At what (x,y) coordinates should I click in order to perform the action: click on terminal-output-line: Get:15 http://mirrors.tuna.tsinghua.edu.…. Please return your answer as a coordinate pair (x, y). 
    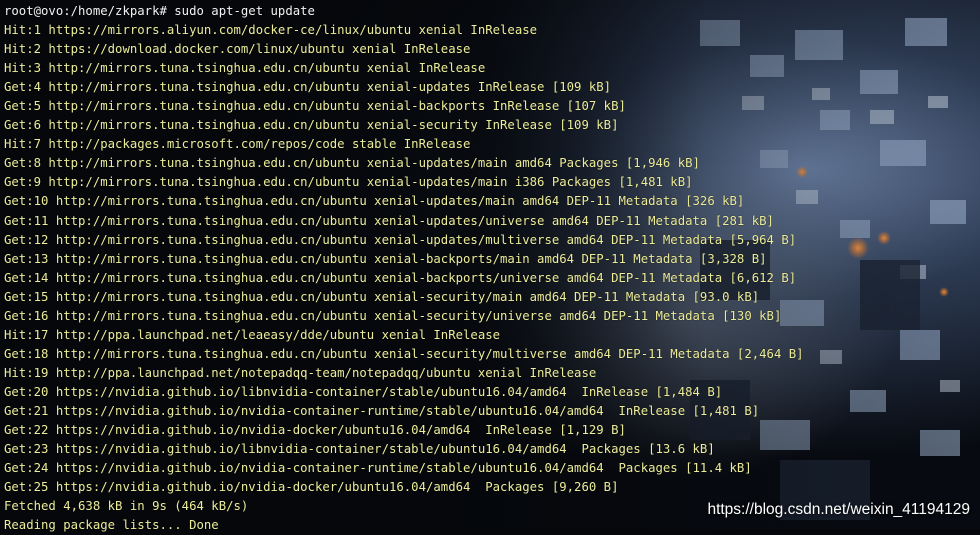
    Looking at the image, I should click on (382, 296).